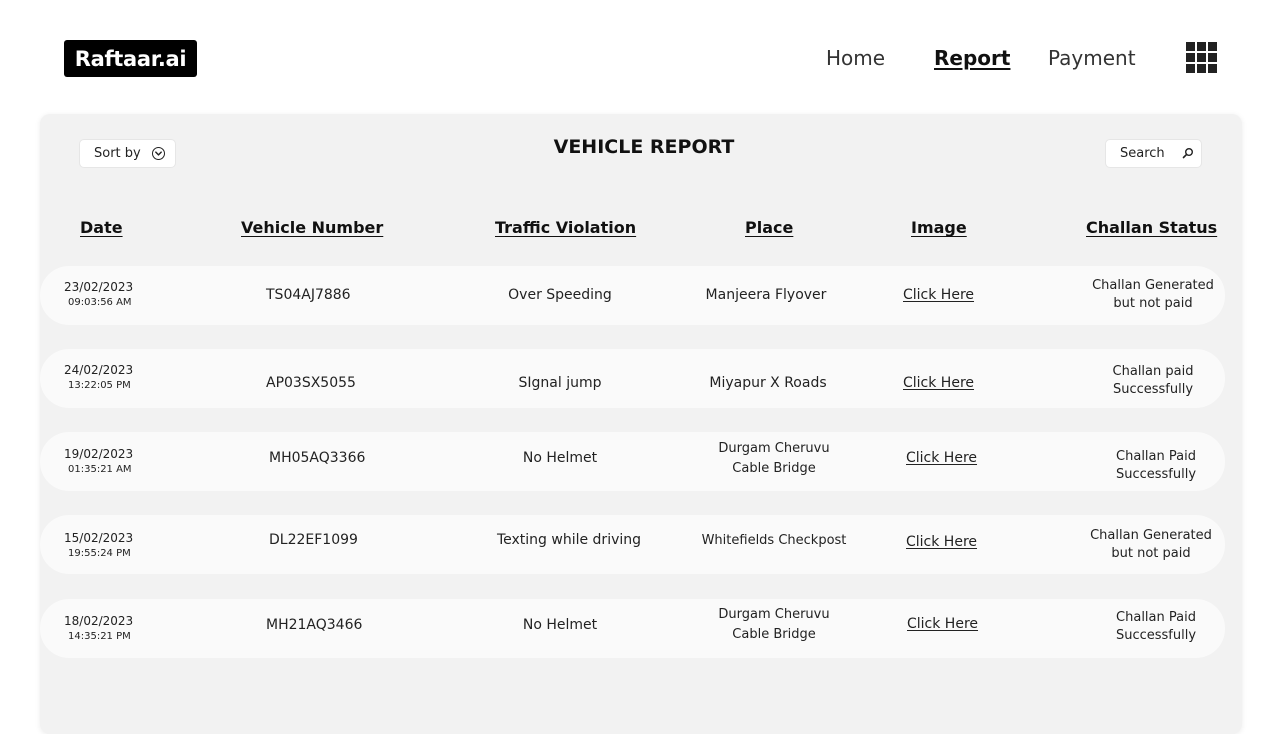  What do you see at coordinates (311, 383) in the screenshot?
I see `vehicle-number-cell: AP03SX5055` at bounding box center [311, 383].